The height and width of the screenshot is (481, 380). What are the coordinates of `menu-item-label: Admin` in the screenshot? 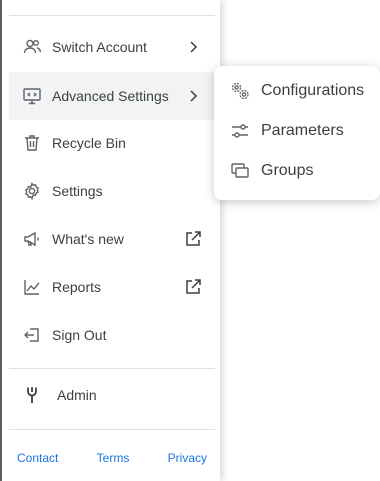 It's located at (77, 395).